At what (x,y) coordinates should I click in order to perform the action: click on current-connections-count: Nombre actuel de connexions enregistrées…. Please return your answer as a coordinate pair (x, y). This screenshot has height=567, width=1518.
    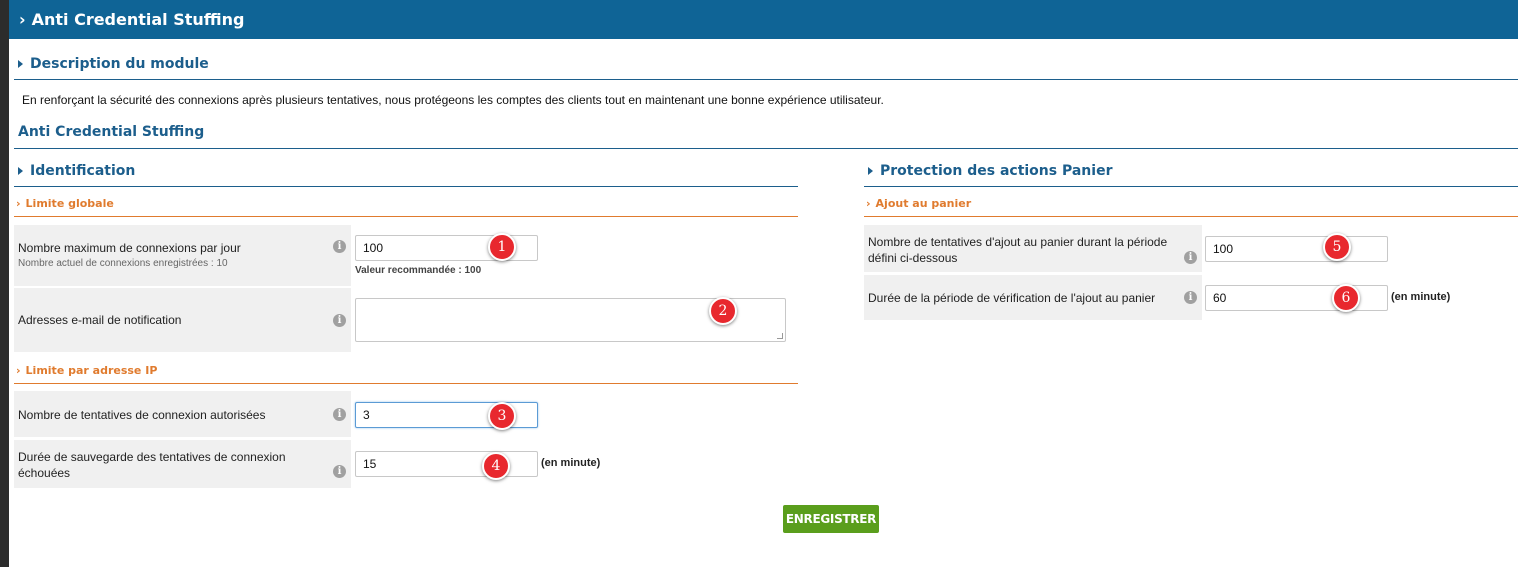
    Looking at the image, I should click on (123, 263).